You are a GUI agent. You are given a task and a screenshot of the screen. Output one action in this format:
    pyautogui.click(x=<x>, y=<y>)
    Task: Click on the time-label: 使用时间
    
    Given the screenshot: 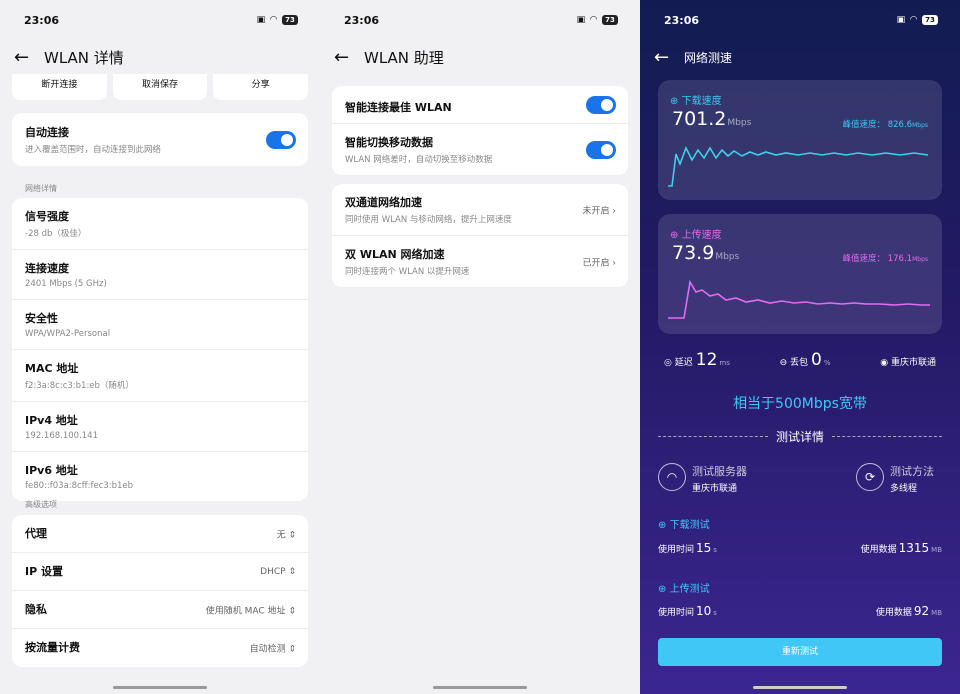 What is the action you would take?
    pyautogui.click(x=676, y=550)
    